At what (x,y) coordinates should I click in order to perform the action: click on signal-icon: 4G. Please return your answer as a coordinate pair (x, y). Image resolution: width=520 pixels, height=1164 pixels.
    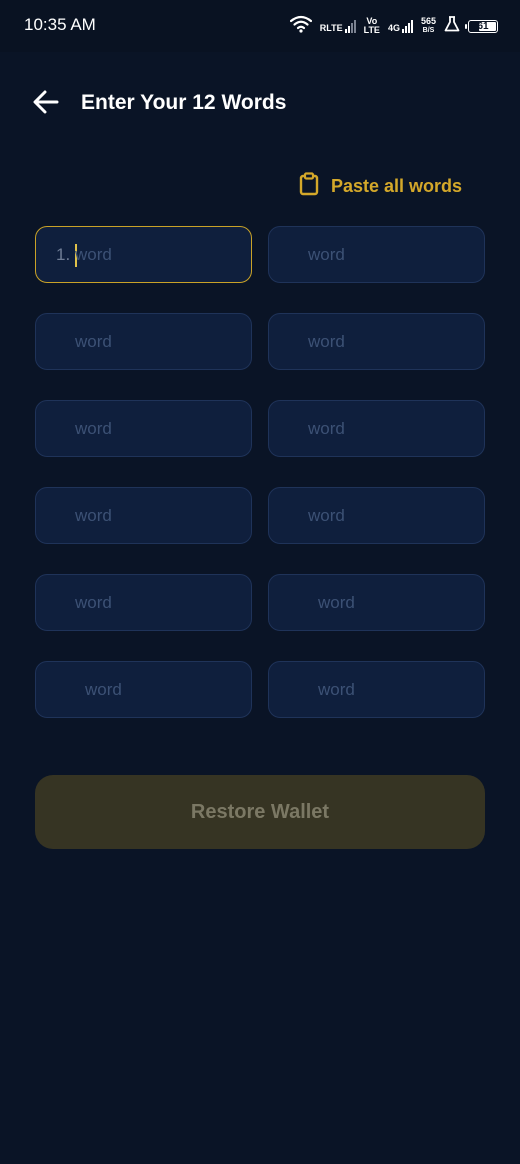
    Looking at the image, I should click on (400, 26).